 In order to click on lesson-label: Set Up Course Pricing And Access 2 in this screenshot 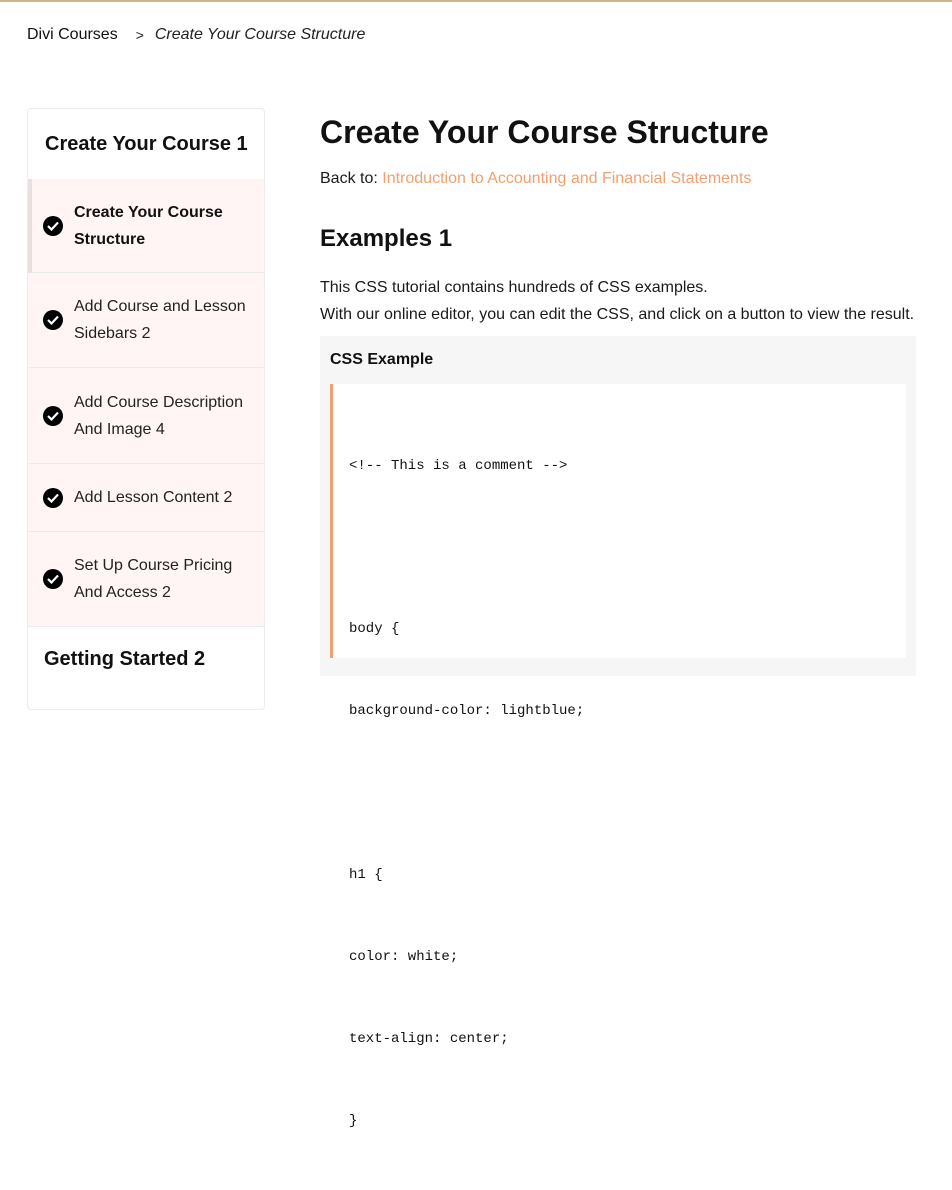, I will do `click(153, 579)`.